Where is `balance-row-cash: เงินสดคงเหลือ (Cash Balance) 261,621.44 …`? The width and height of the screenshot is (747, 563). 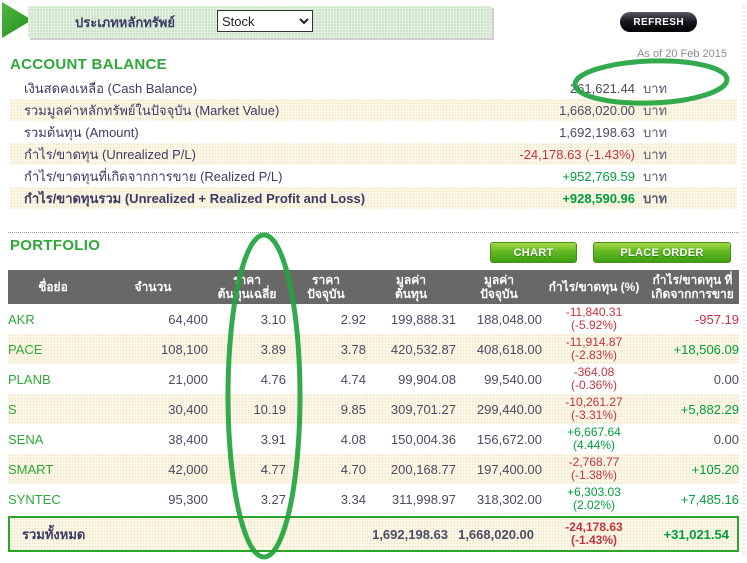
balance-row-cash: เงินสดคงเหลือ (Cash Balance) 261,621.44 … is located at coordinates (373, 88).